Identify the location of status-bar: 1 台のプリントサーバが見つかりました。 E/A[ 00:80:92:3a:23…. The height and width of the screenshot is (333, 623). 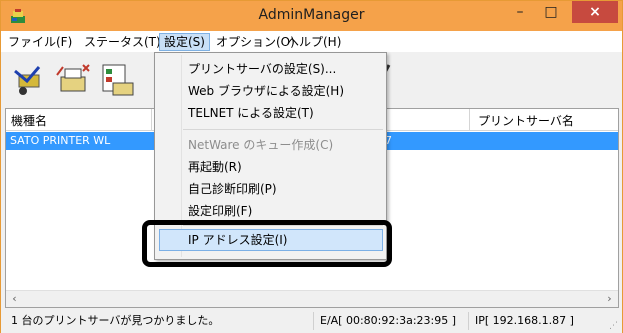
(311, 321).